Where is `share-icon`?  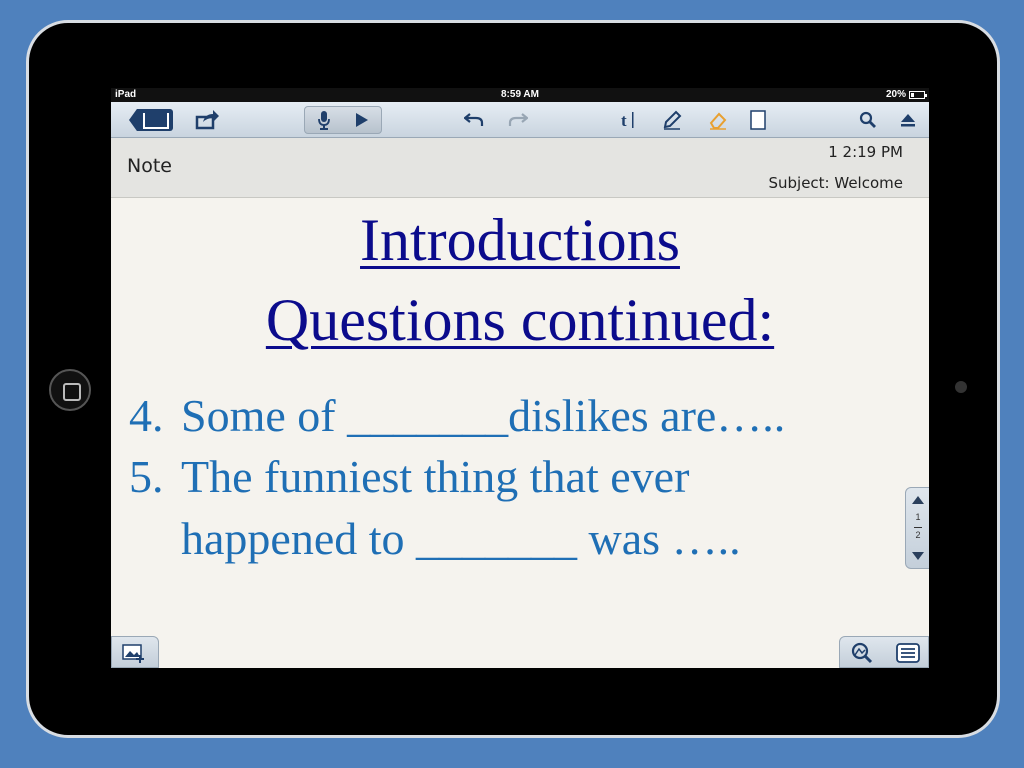 share-icon is located at coordinates (207, 120).